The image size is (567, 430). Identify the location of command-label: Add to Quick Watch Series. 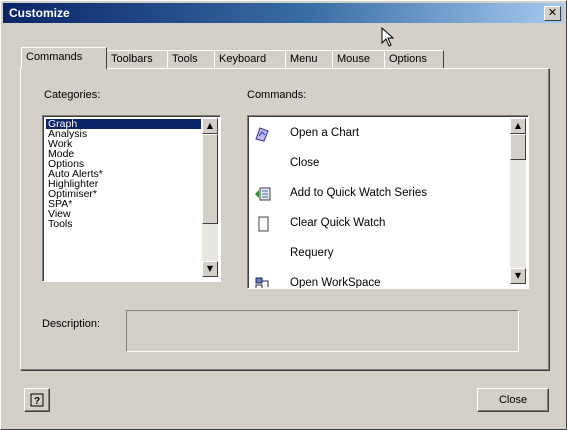
(358, 193).